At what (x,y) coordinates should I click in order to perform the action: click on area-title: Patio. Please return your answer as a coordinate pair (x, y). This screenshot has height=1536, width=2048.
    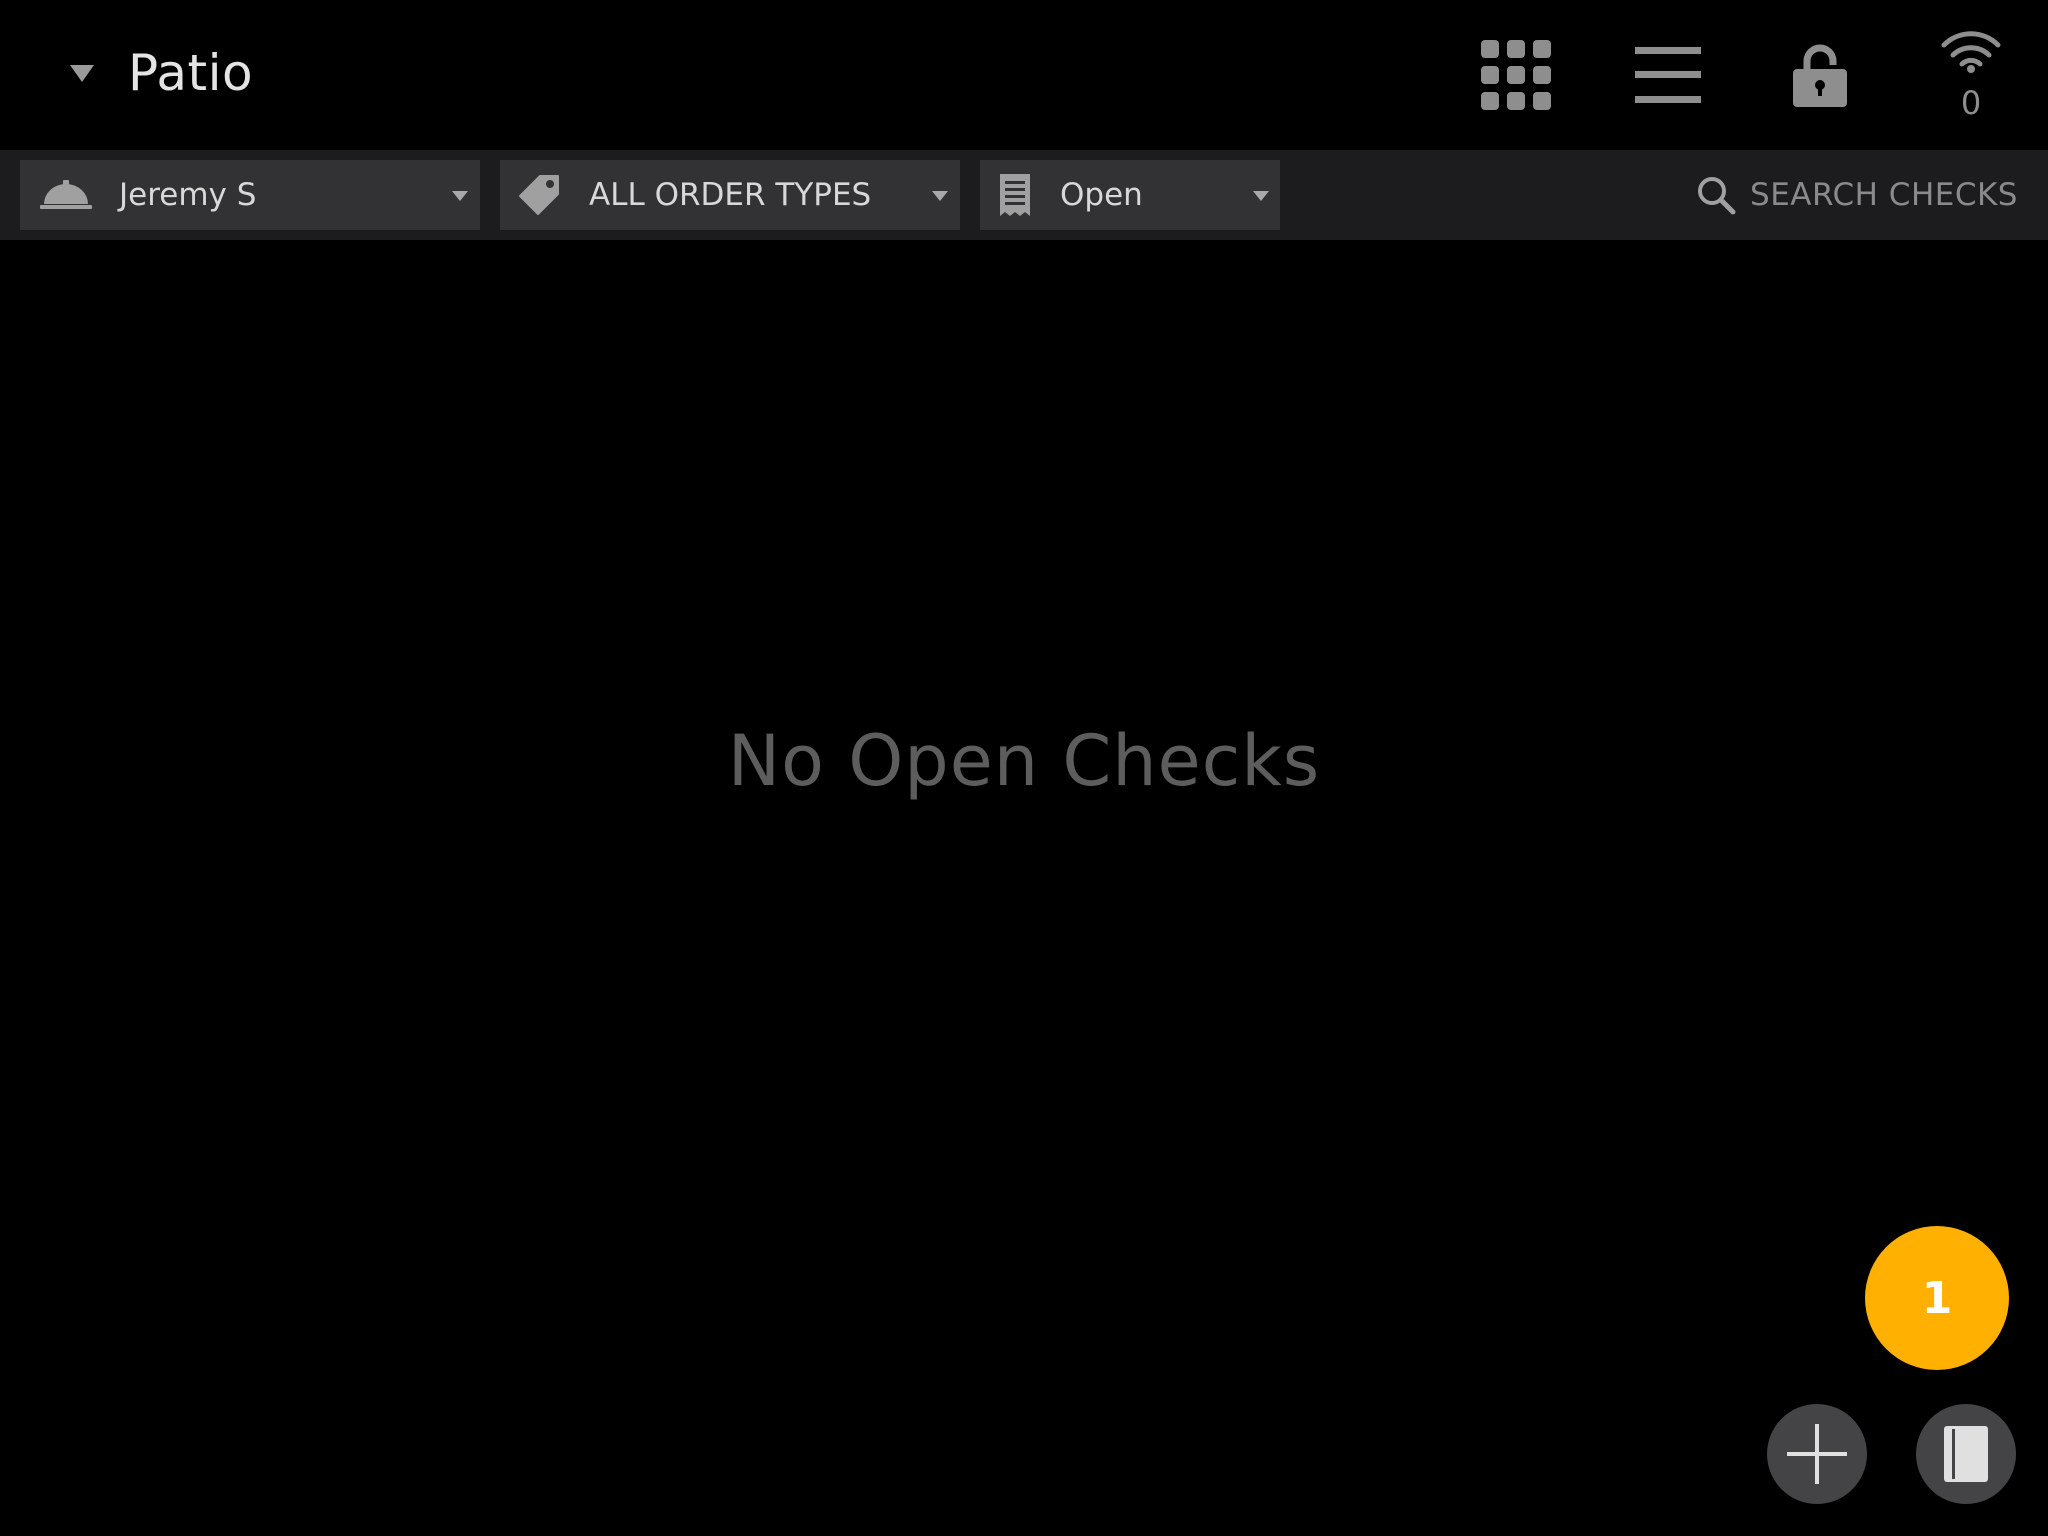
    Looking at the image, I should click on (191, 73).